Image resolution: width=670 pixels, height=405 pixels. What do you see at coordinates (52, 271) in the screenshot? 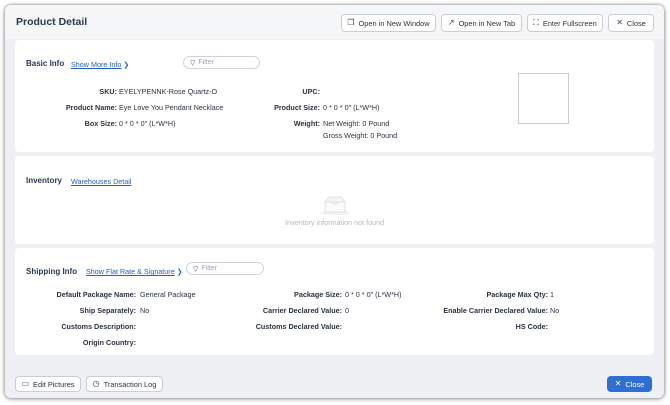
I see `shipping-info-title: Shipping Info` at bounding box center [52, 271].